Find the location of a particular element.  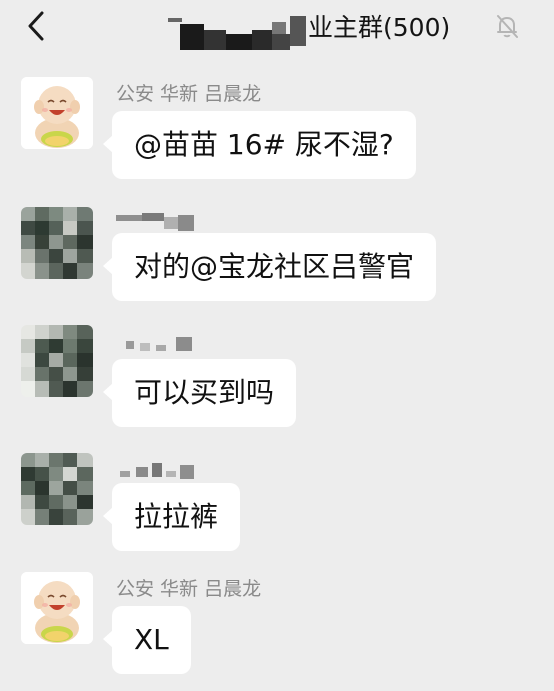

chat-title: 业主群(500) is located at coordinates (326, 29).